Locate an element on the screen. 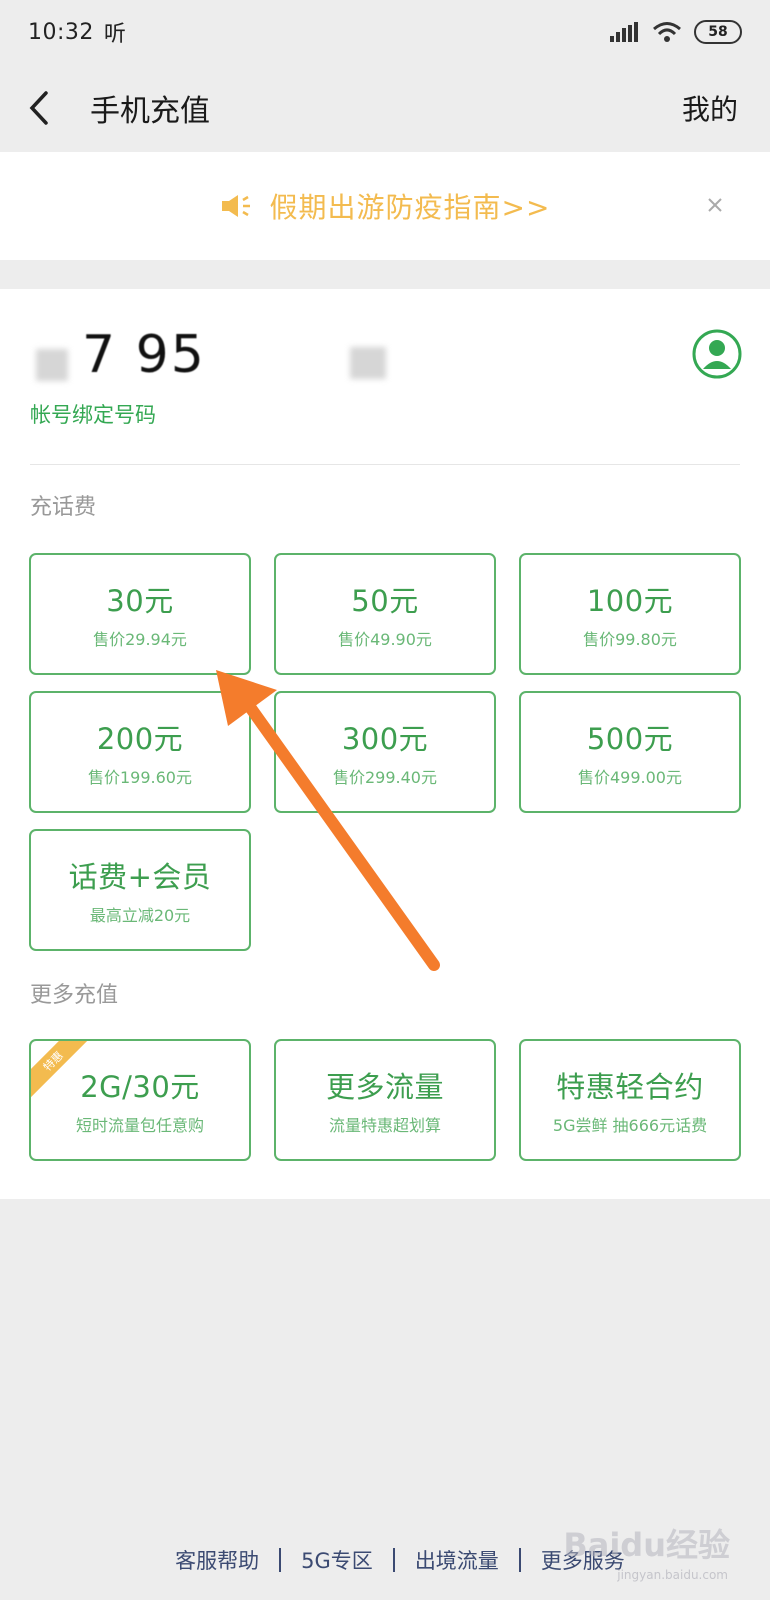  footer-link-roaming: 出境流量 is located at coordinates (457, 1560).